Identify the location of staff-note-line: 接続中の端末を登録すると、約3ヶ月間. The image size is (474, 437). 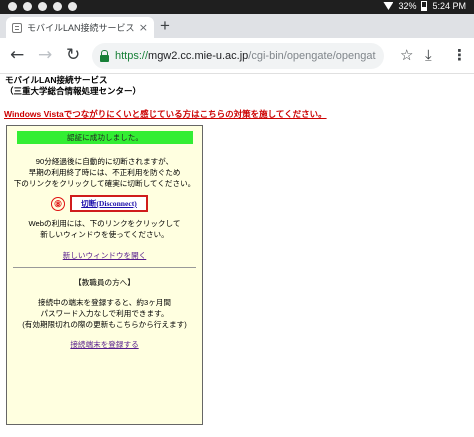
(104, 302).